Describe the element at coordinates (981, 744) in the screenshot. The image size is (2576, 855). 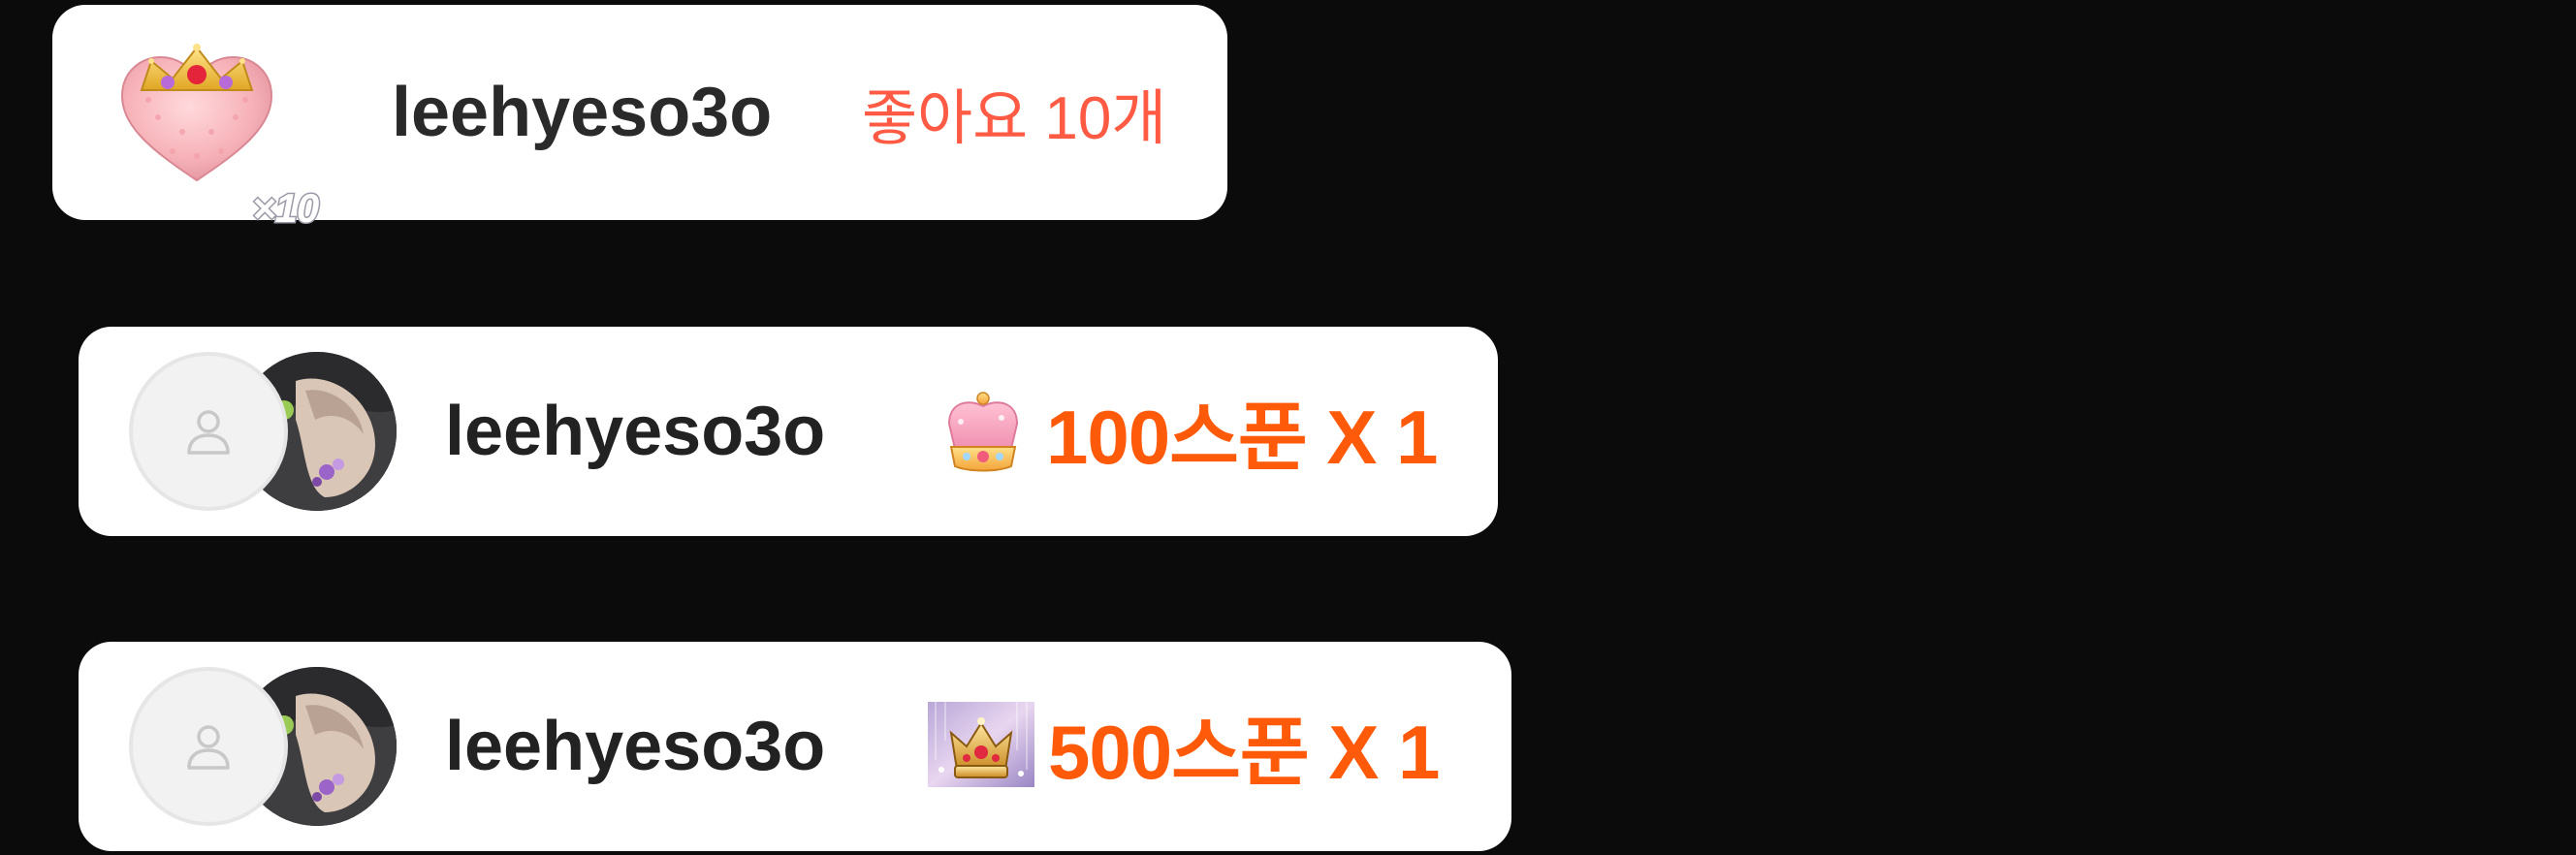
I see `gold-crown-sparkle-icon` at that location.